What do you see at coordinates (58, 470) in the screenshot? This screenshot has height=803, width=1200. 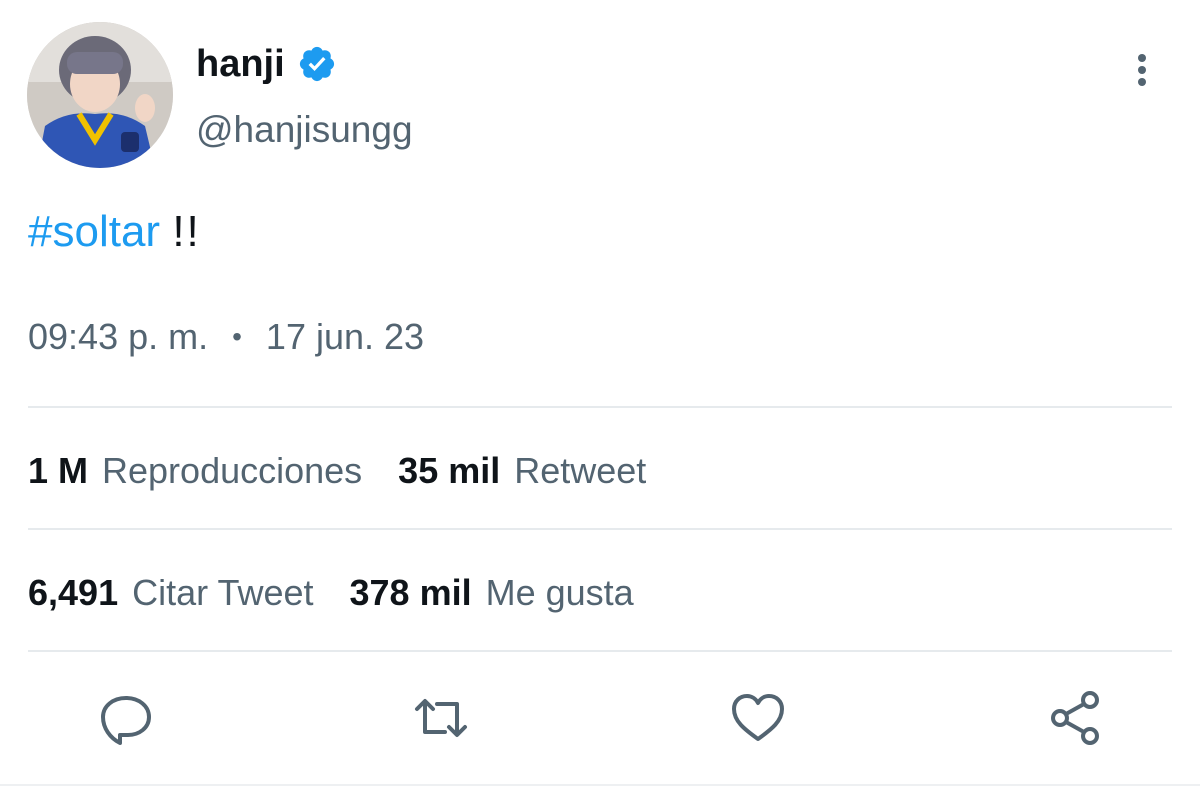 I see `views-count: 1 M` at bounding box center [58, 470].